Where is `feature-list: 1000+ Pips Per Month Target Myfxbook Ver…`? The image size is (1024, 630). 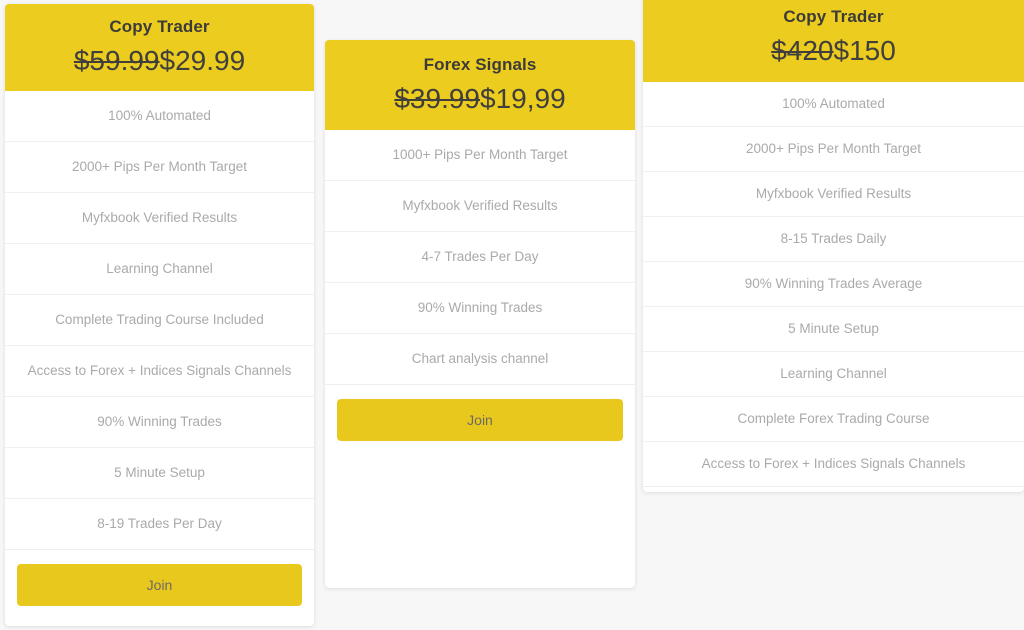
feature-list: 1000+ Pips Per Month Target Myfxbook Ver… is located at coordinates (480, 258).